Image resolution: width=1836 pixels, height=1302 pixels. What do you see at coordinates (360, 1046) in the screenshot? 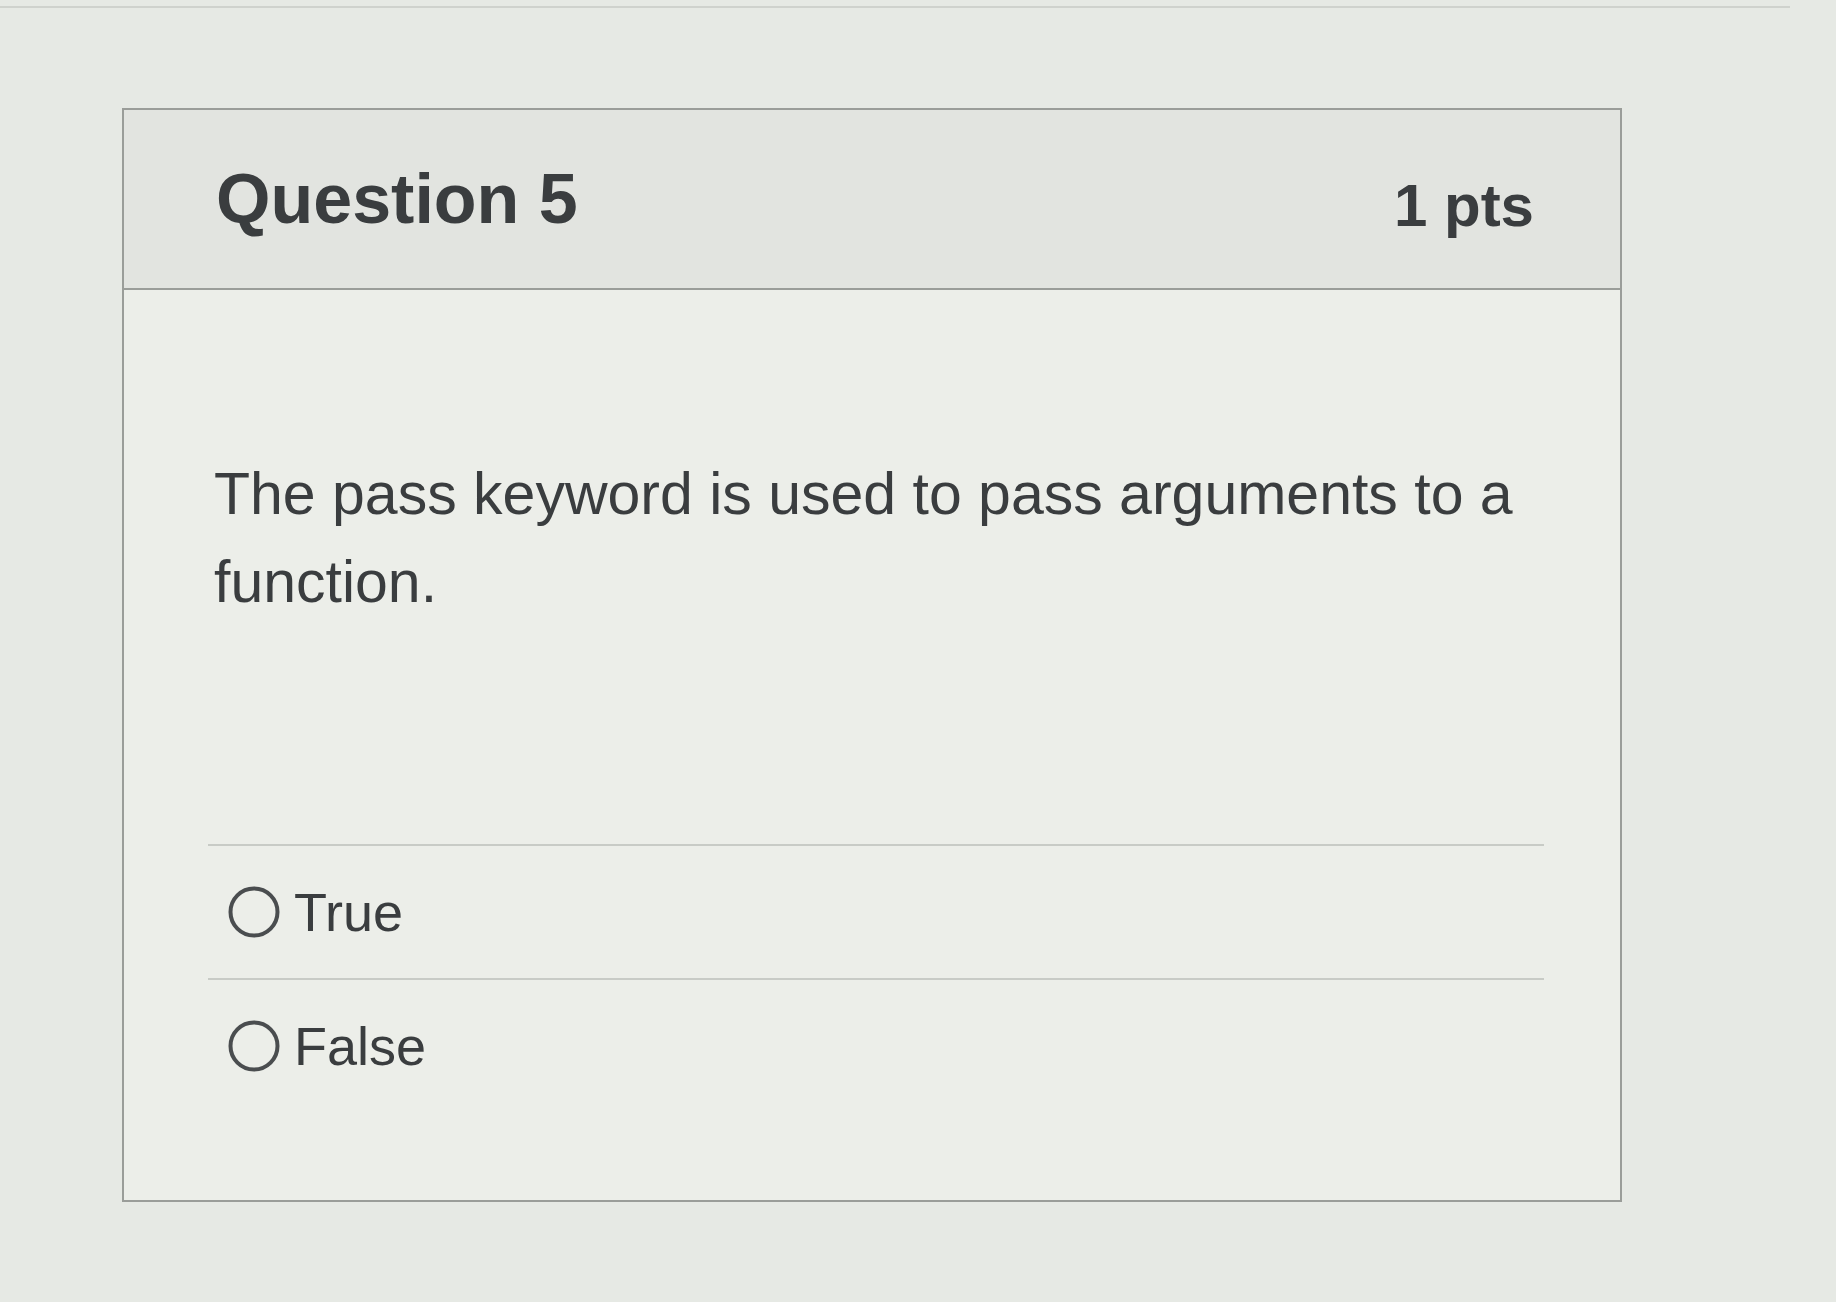
I see `answer-label: False` at bounding box center [360, 1046].